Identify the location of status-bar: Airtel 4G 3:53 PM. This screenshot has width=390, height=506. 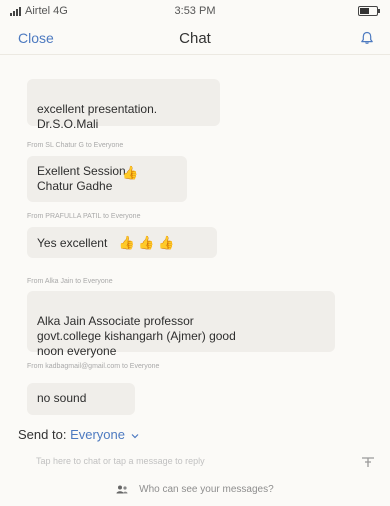
(195, 11).